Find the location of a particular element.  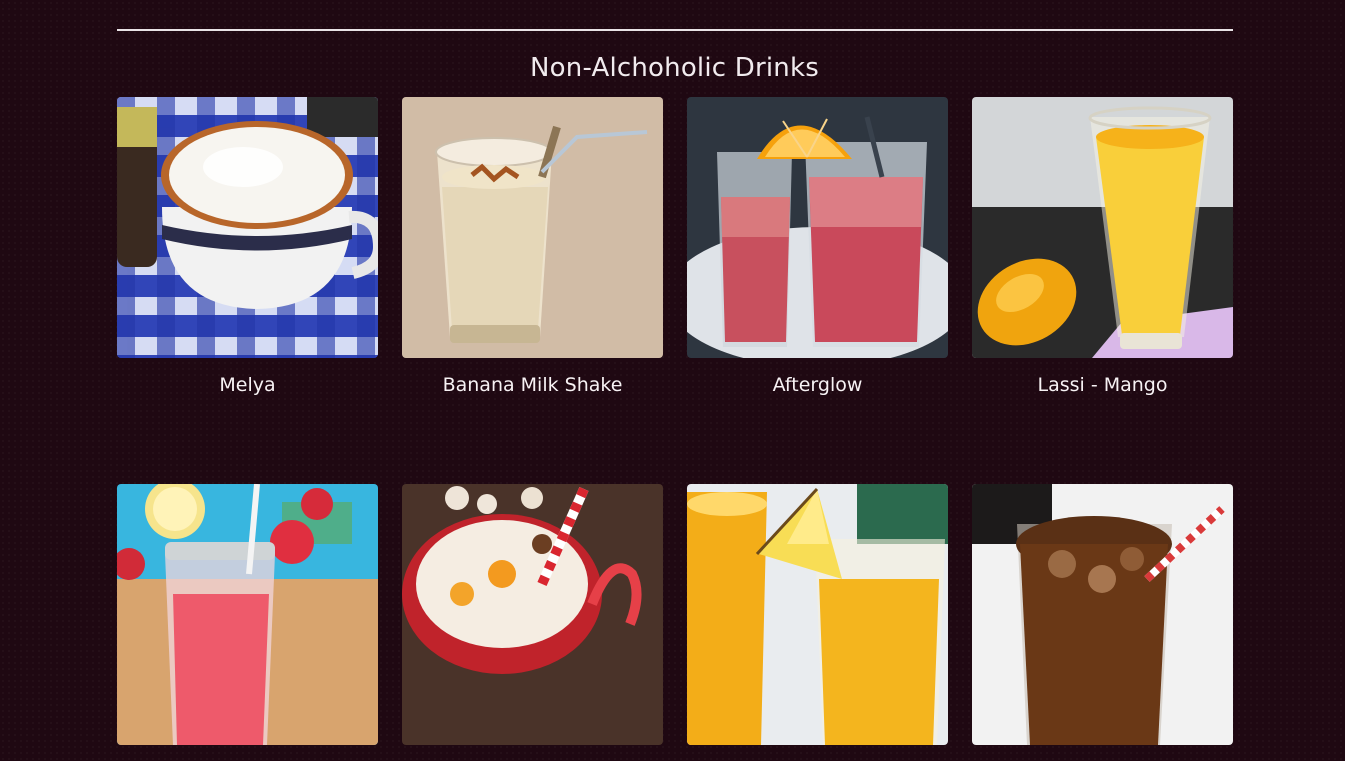

drink-card-iced-tea is located at coordinates (1102, 622).